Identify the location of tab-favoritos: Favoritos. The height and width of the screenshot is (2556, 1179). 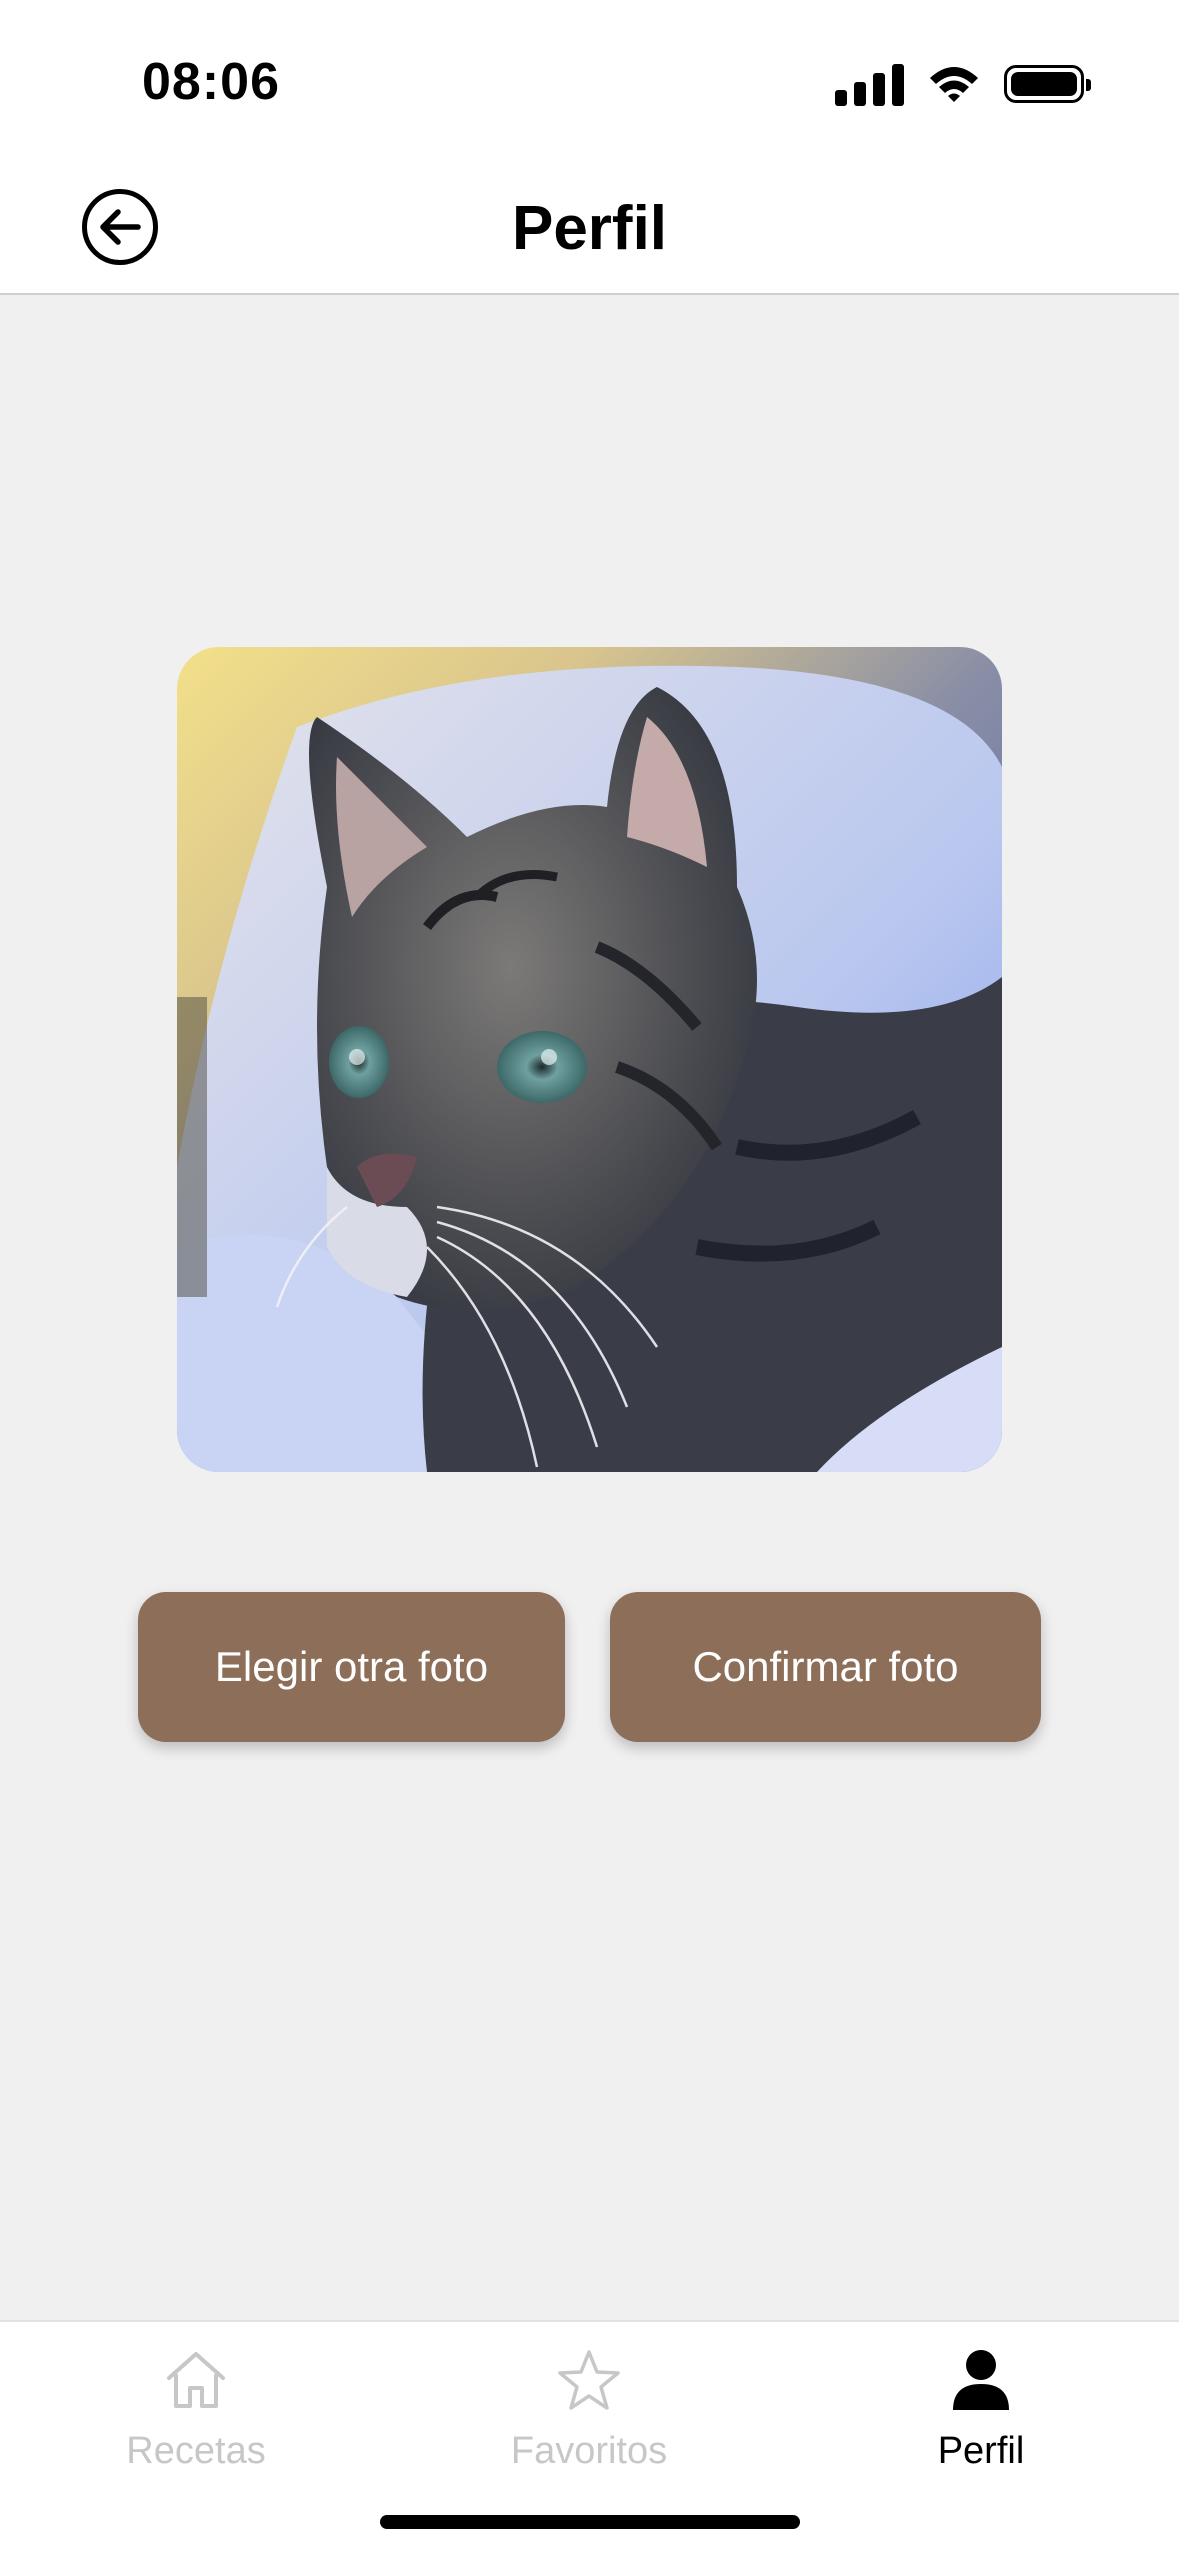
(589, 2419).